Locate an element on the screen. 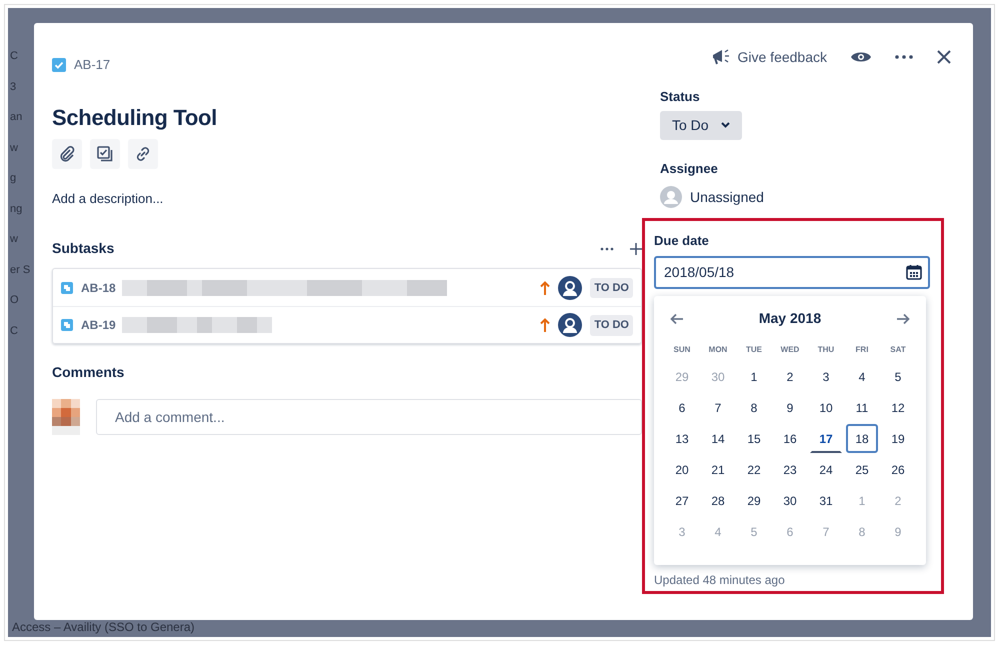 Image resolution: width=999 pixels, height=645 pixels. weekday-label: TUE is located at coordinates (754, 350).